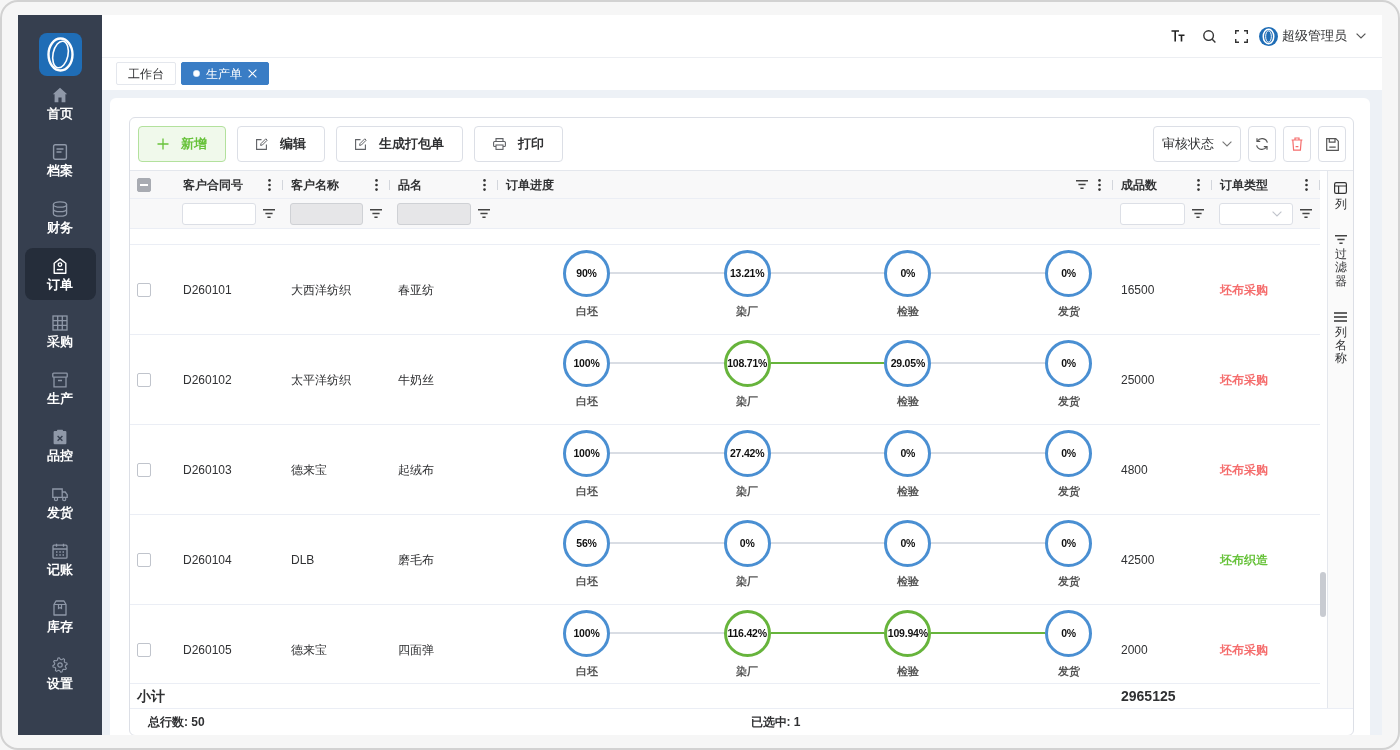  Describe the element at coordinates (225, 73) in the screenshot. I see `page-tab: 生产单` at that location.